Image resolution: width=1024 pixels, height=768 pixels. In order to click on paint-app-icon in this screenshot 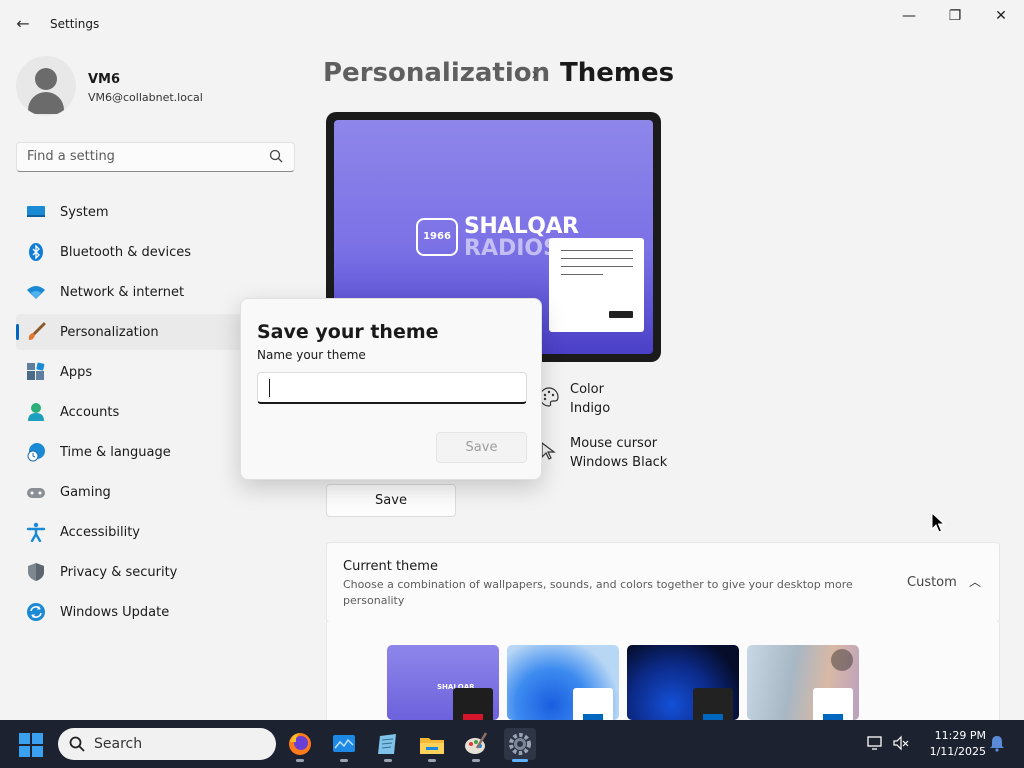, I will do `click(476, 743)`.